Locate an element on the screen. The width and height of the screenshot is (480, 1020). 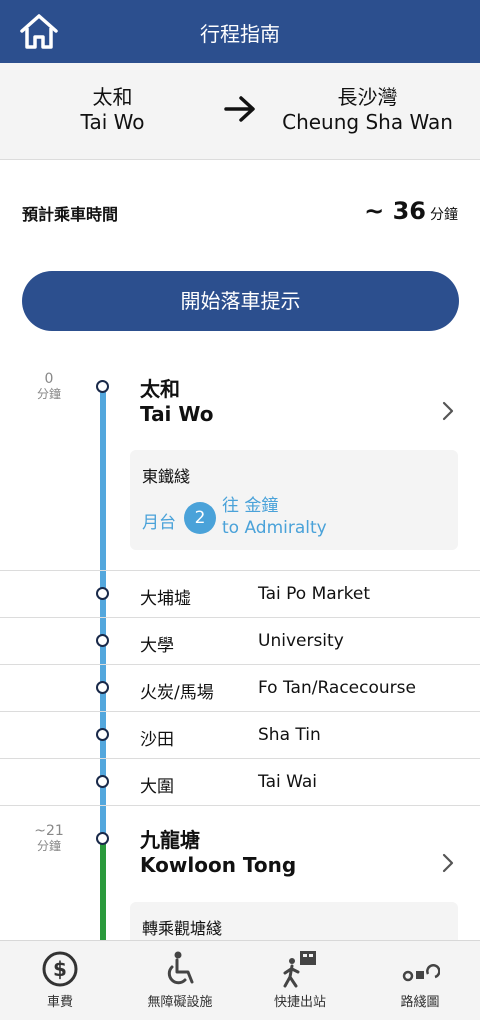
list-item: 沙田 Sha Tin is located at coordinates (240, 734).